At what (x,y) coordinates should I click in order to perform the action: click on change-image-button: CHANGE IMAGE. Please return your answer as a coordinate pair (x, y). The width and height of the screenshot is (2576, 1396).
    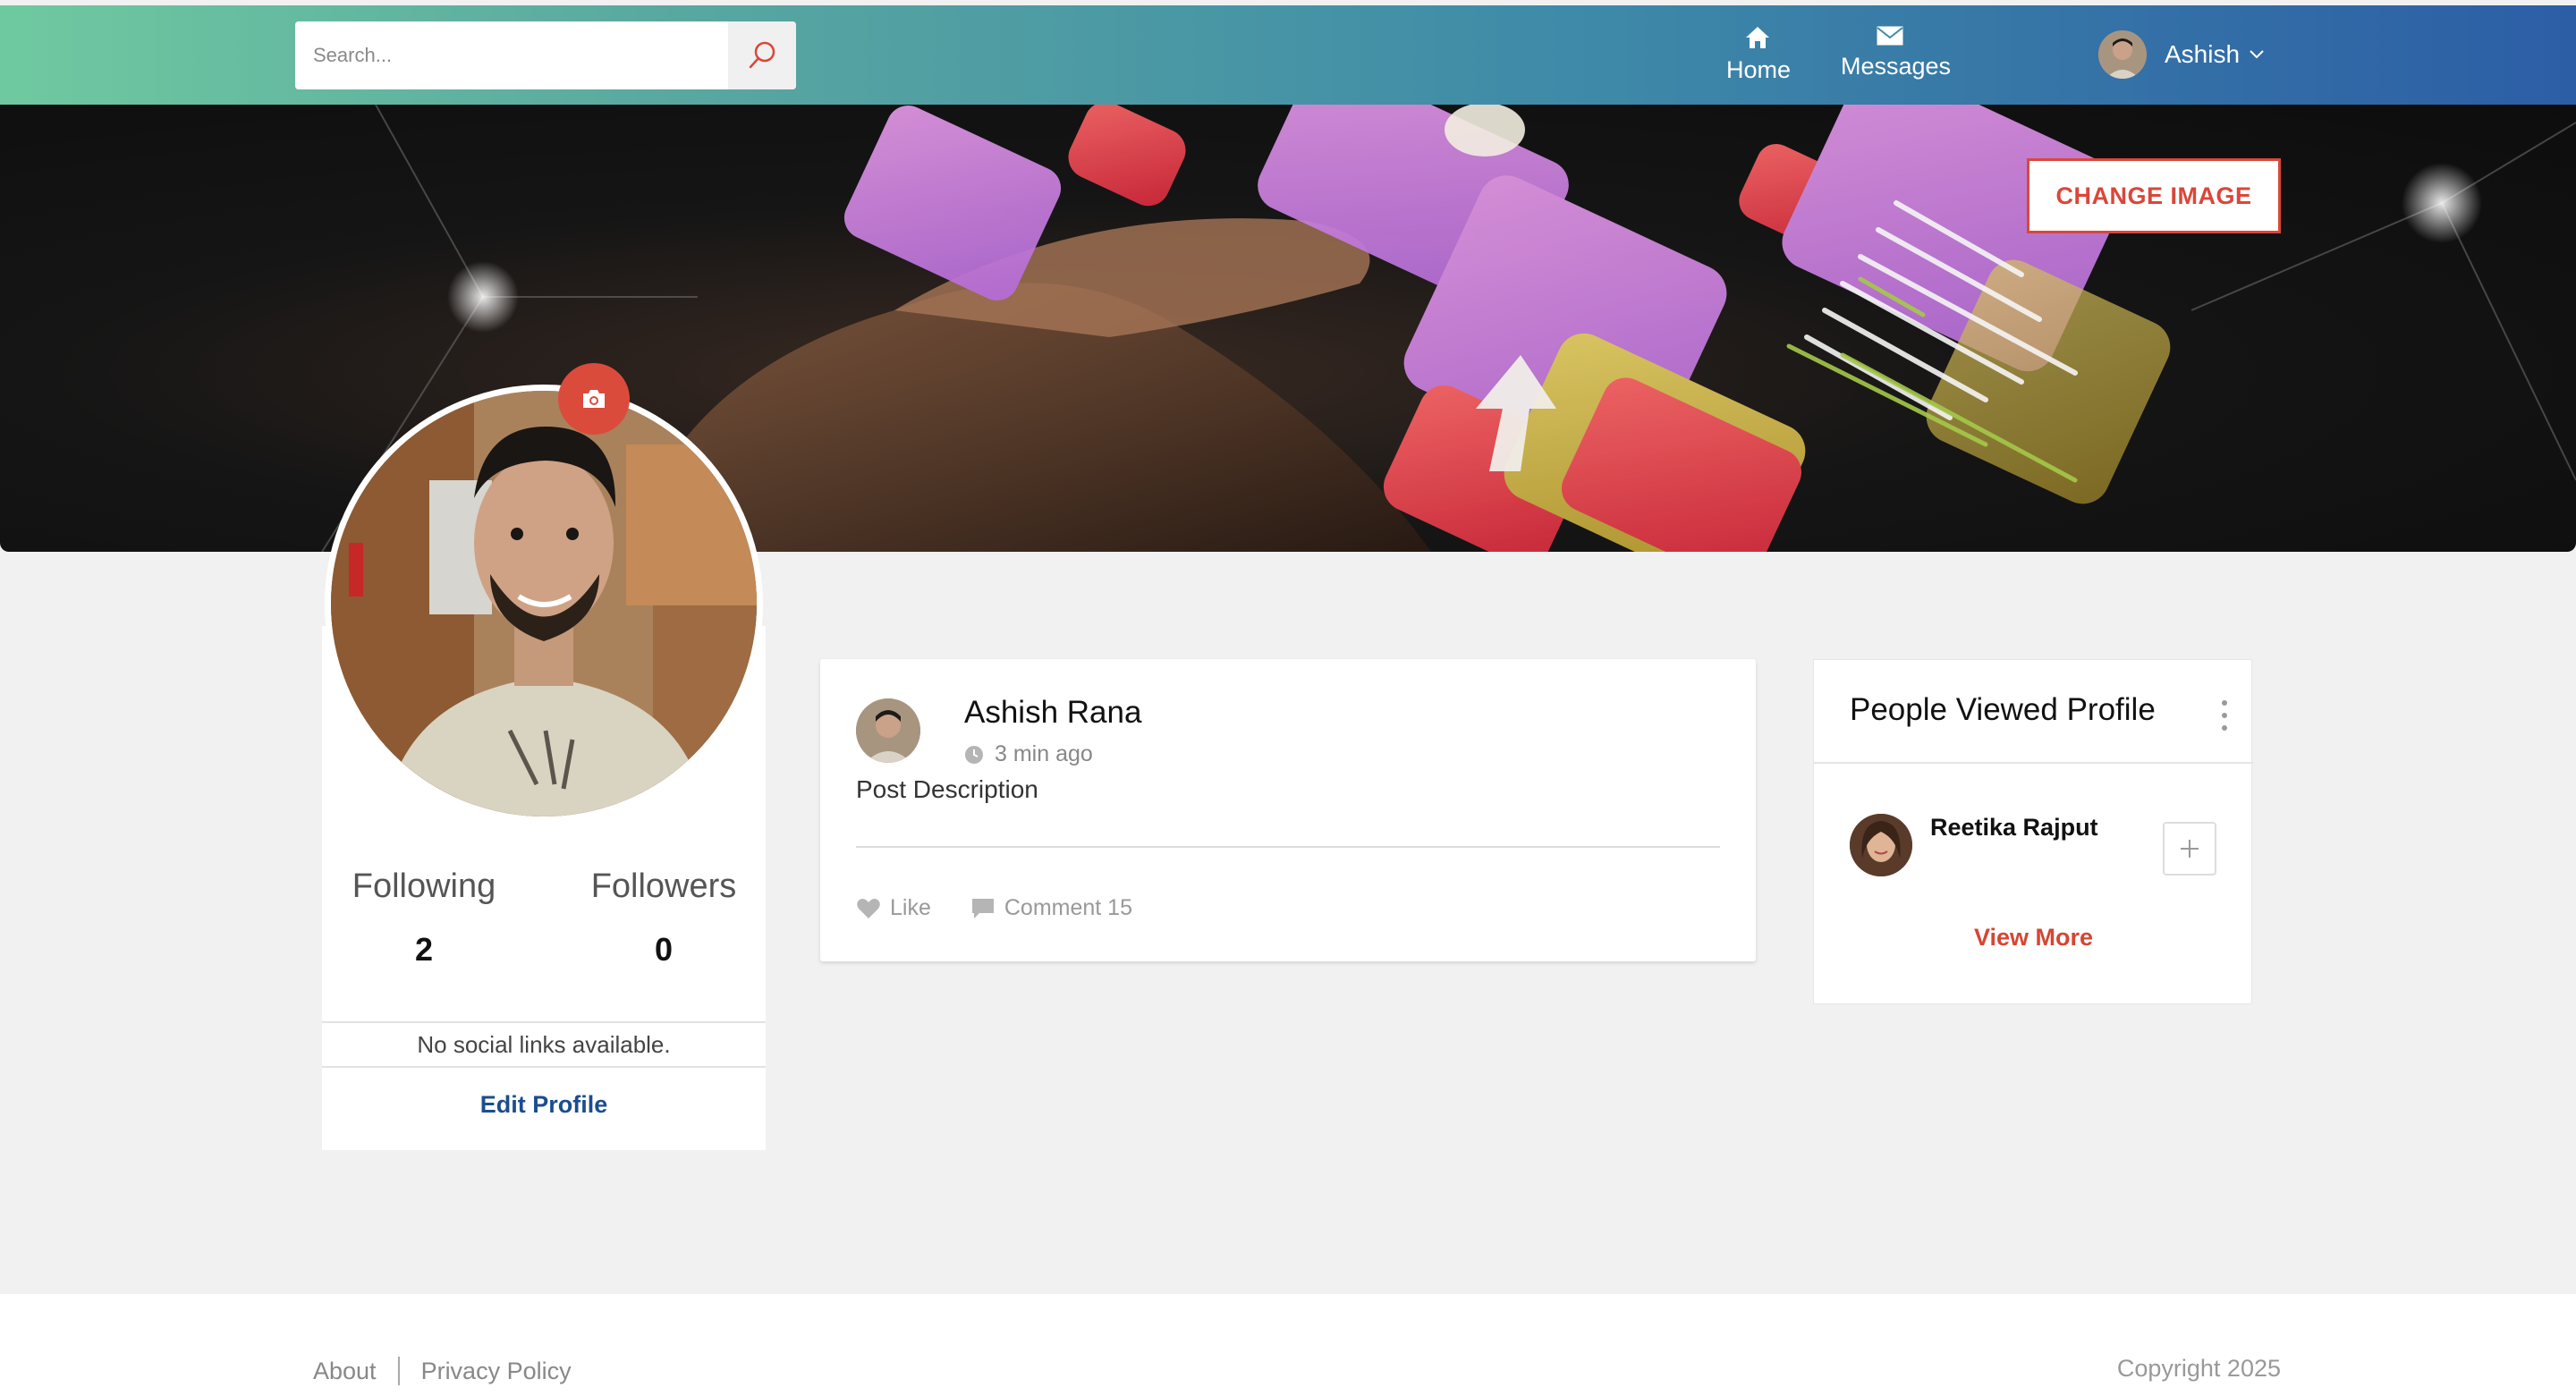
    Looking at the image, I should click on (2154, 195).